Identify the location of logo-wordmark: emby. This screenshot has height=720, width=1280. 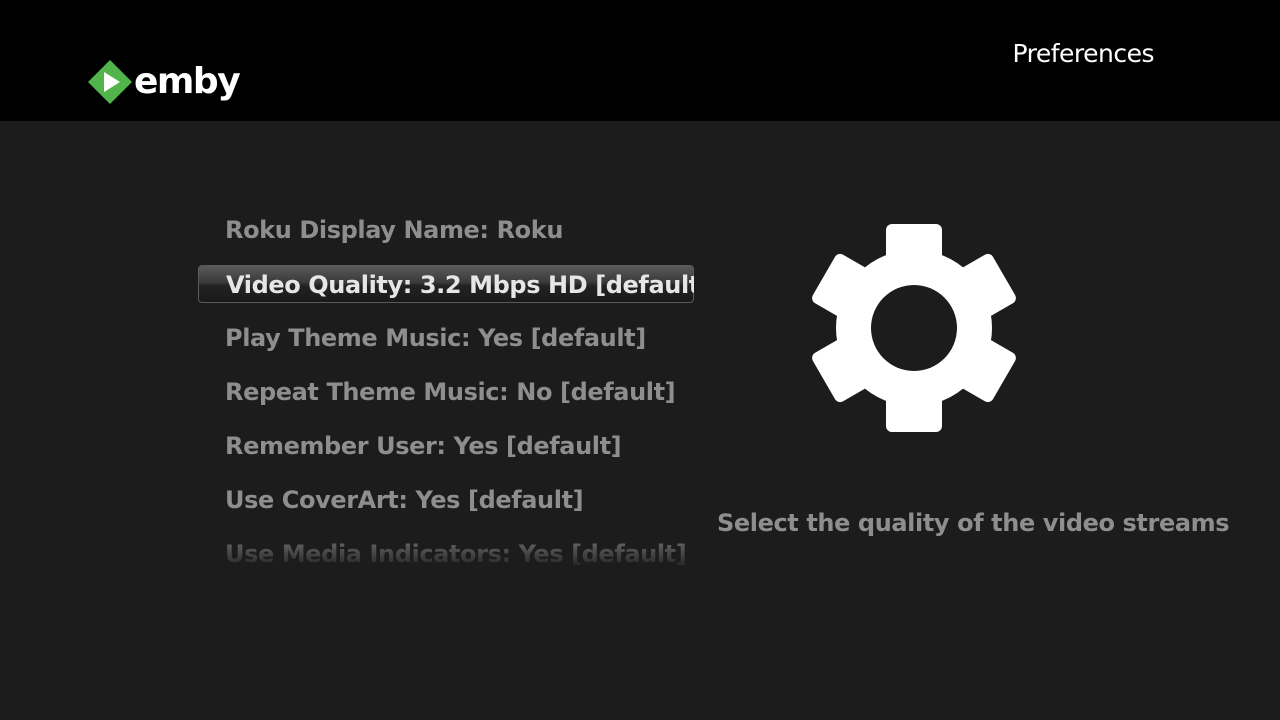
(187, 81).